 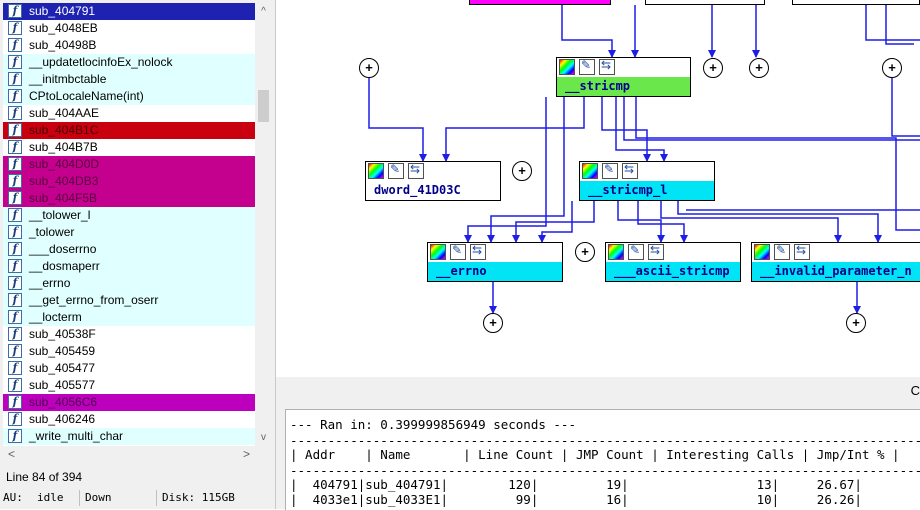 I want to click on function-list-item: f sub_405577, so click(x=129, y=385).